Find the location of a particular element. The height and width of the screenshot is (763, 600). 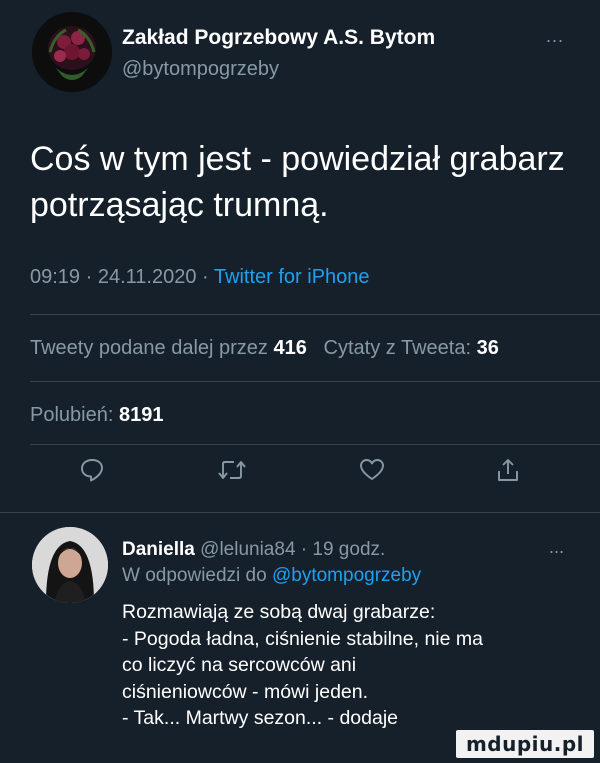

author-avatar is located at coordinates (72, 52).